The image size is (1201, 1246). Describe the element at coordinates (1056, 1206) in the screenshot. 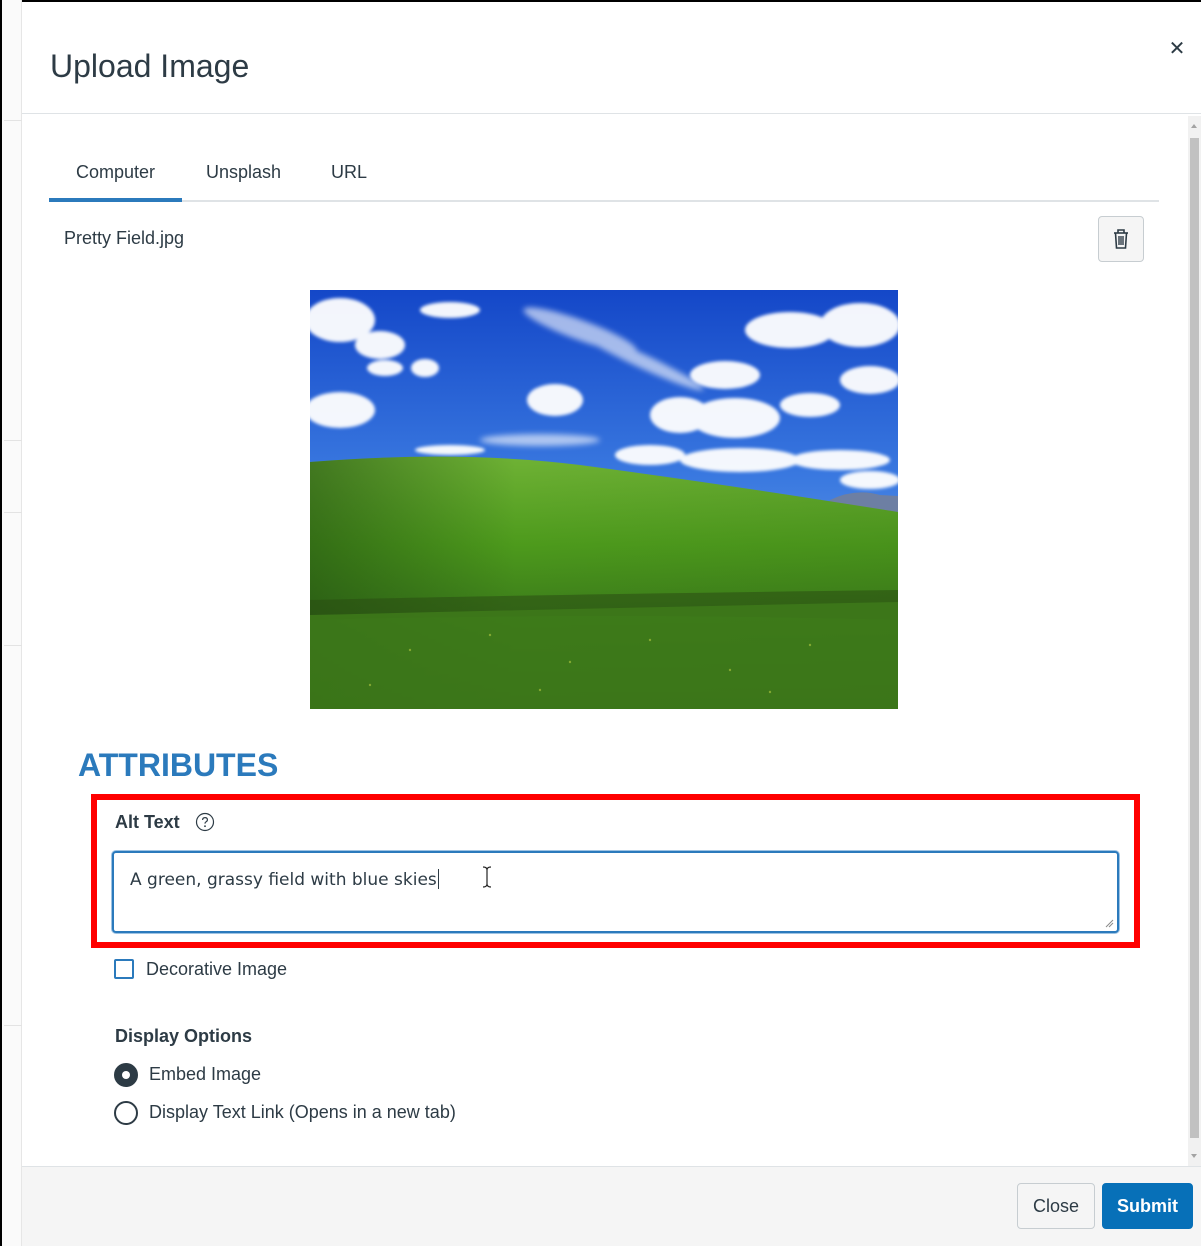

I see `close-button: Close` at that location.